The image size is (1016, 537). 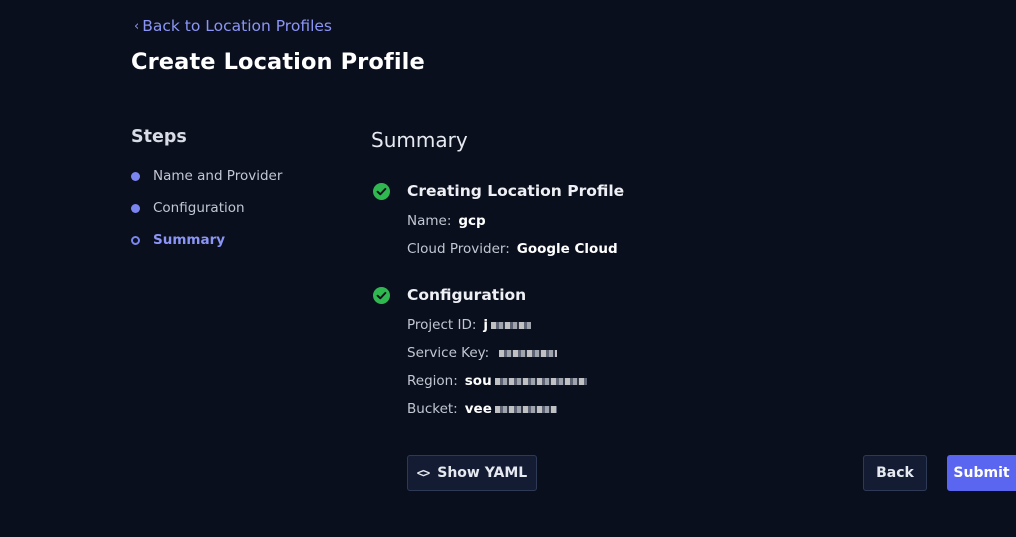 I want to click on steps-list: Name and Provider Configuration Summary, so click(x=206, y=208).